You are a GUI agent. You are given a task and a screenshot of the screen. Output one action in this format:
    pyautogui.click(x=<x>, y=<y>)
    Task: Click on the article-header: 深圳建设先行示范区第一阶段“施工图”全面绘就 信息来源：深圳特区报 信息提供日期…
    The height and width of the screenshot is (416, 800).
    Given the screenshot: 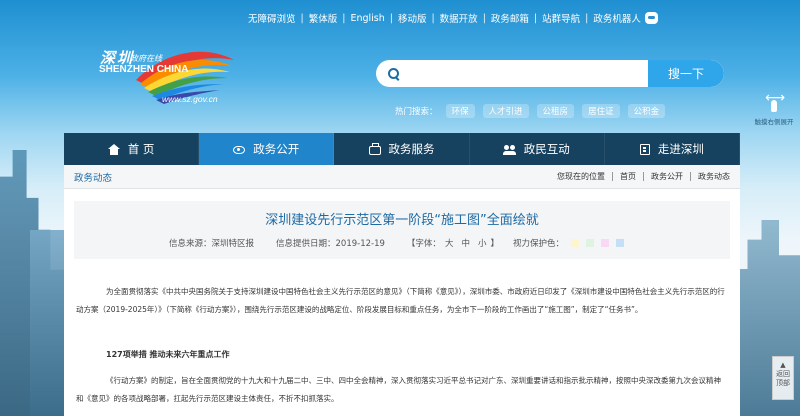 What is the action you would take?
    pyautogui.click(x=402, y=230)
    